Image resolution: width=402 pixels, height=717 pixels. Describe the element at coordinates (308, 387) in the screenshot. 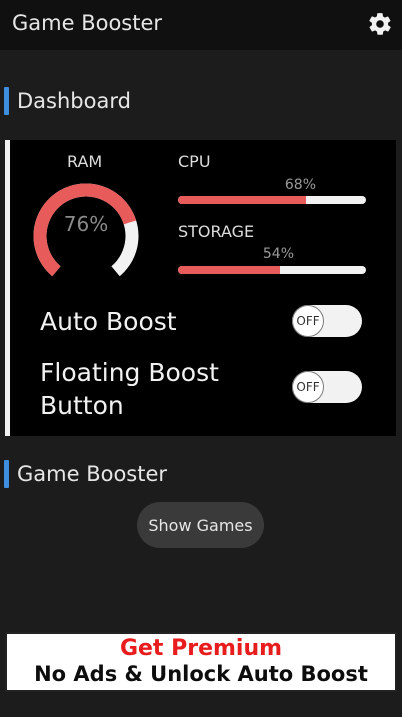

I see `floating-boost-toggle-knob: OFF` at that location.